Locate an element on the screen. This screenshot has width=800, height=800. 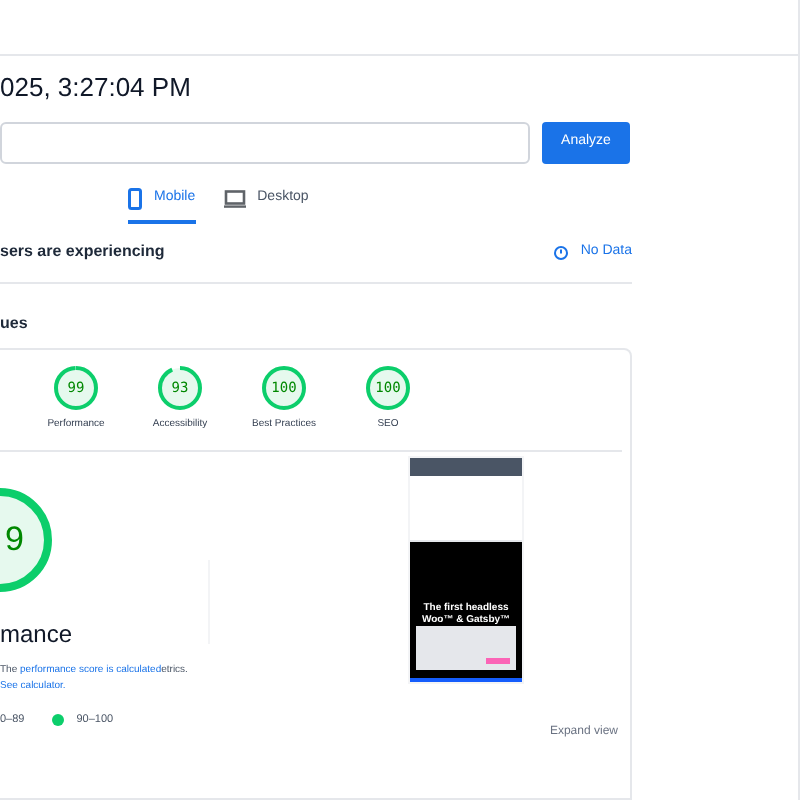
section-heading: sers are experiencing is located at coordinates (82, 252).